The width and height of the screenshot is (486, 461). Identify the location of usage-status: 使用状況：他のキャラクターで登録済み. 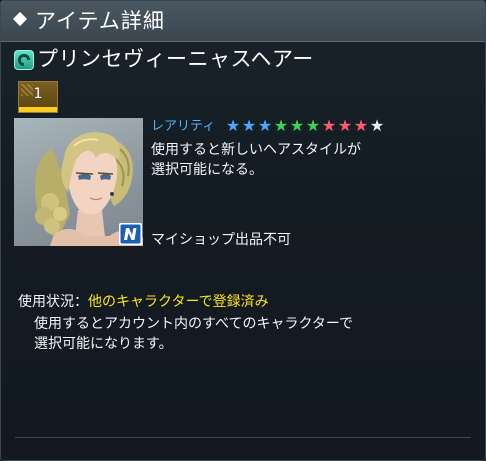
(143, 302).